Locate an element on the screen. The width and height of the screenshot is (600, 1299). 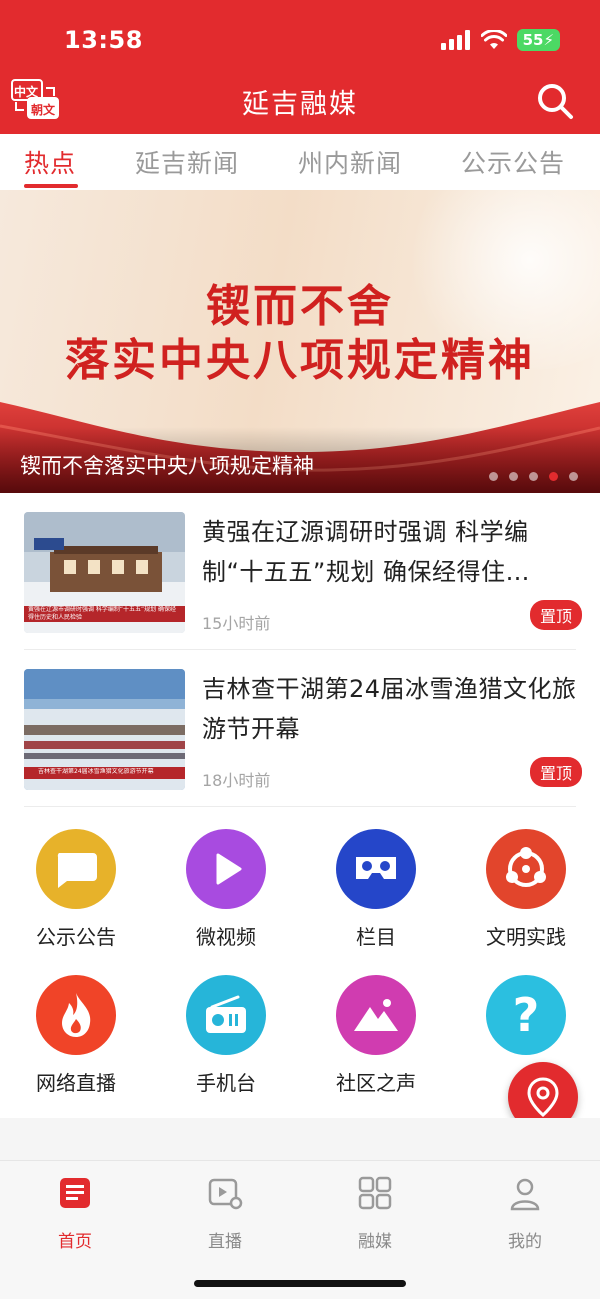
nav-media: 融媒 is located at coordinates (375, 1215).